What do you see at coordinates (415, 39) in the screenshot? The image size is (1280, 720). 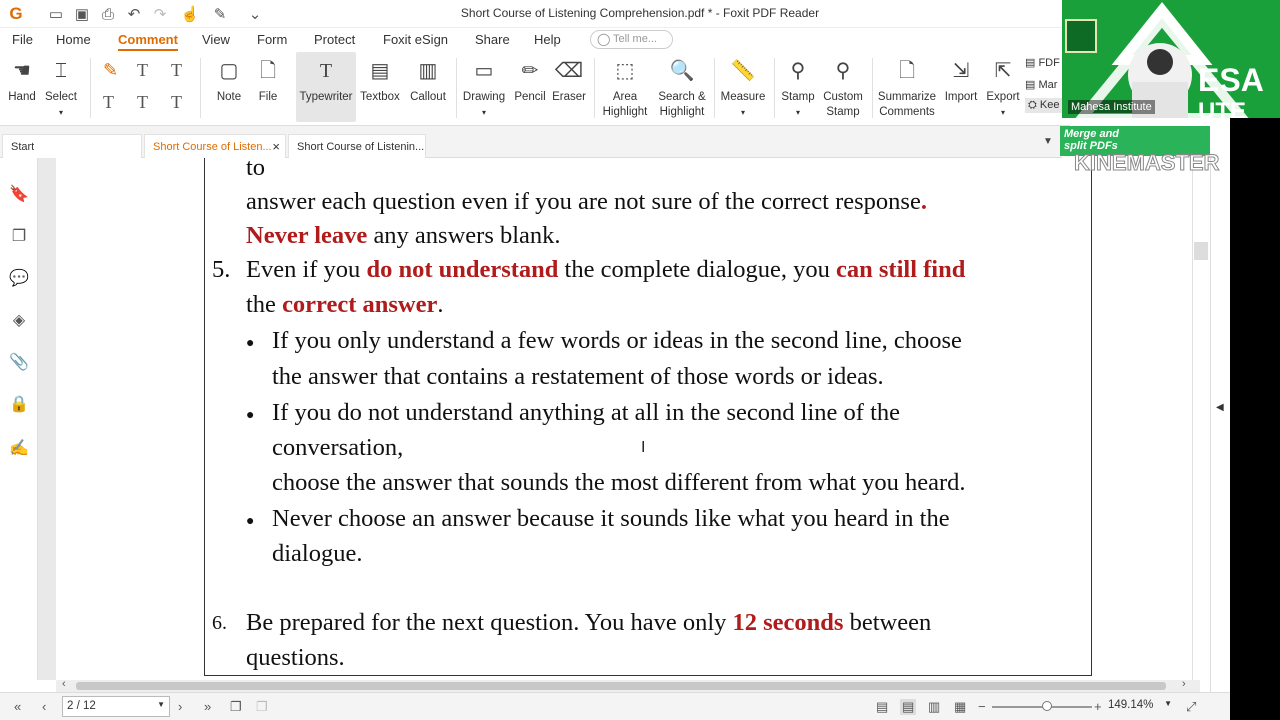 I see `menu-foxit-esign: Foxit eSign` at bounding box center [415, 39].